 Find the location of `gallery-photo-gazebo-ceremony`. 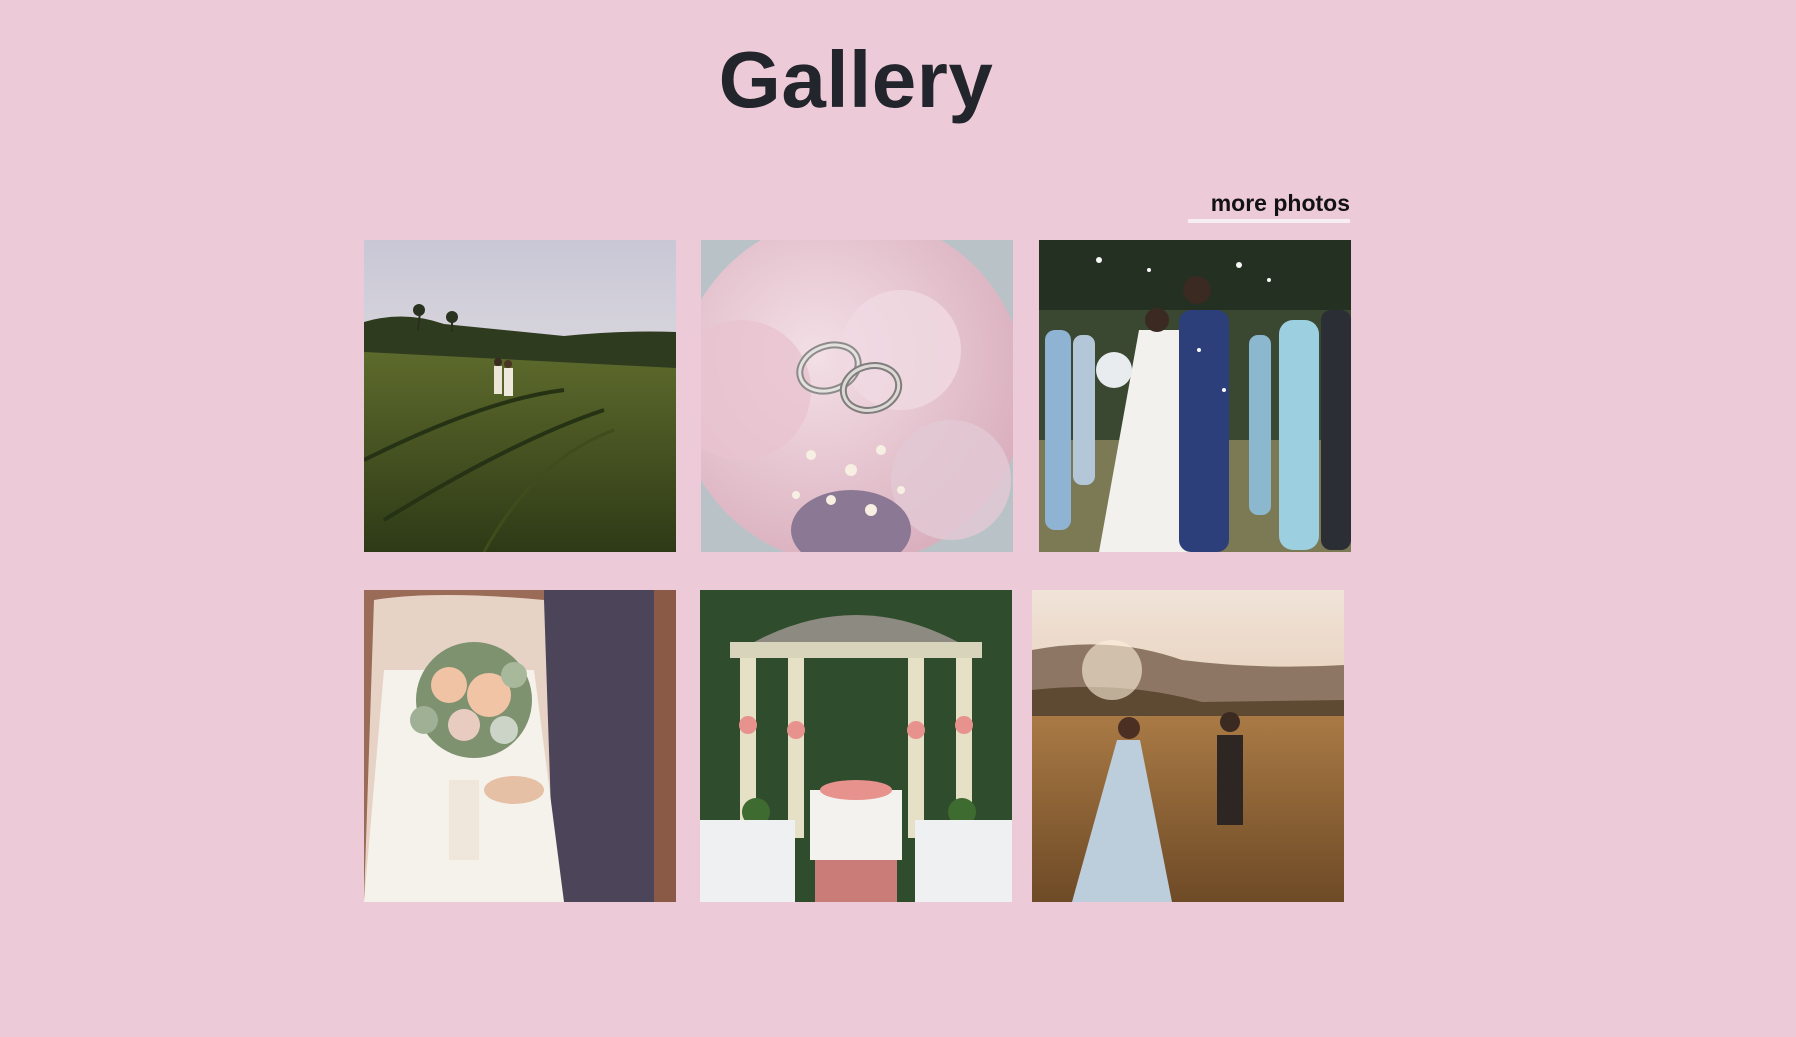

gallery-photo-gazebo-ceremony is located at coordinates (856, 746).